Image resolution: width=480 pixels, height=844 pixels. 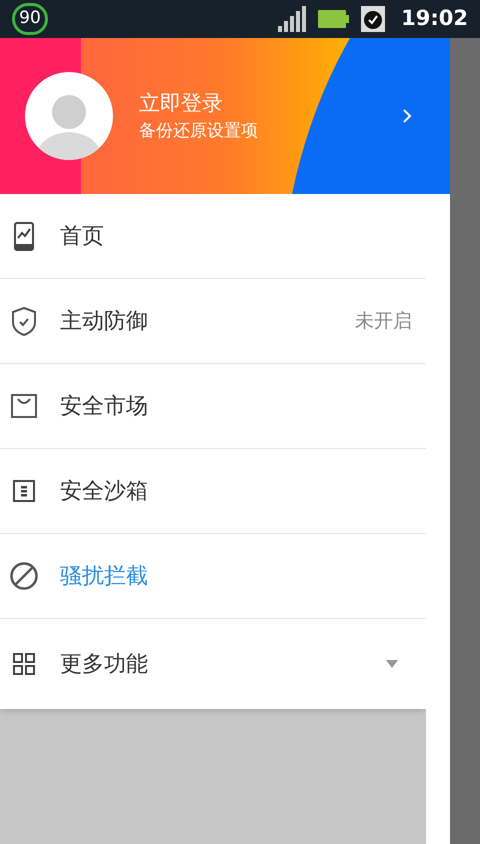 I want to click on clock-time: 19:02, so click(x=434, y=18).